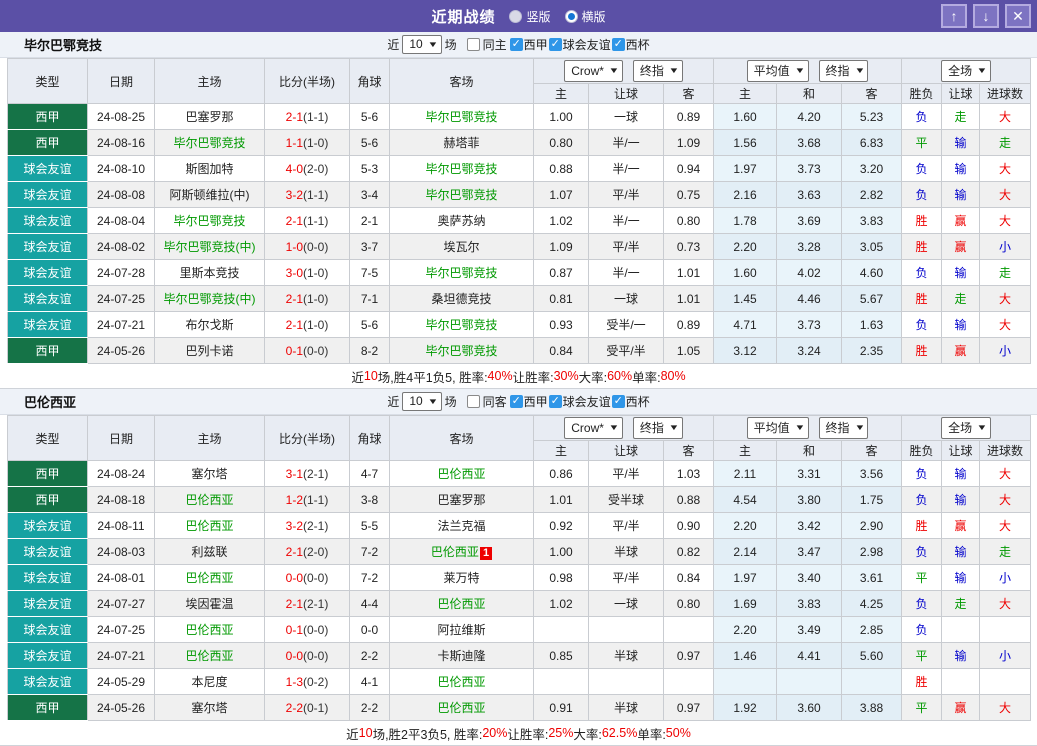 The width and height of the screenshot is (1037, 746). I want to click on odds-home: 0.88, so click(561, 168).